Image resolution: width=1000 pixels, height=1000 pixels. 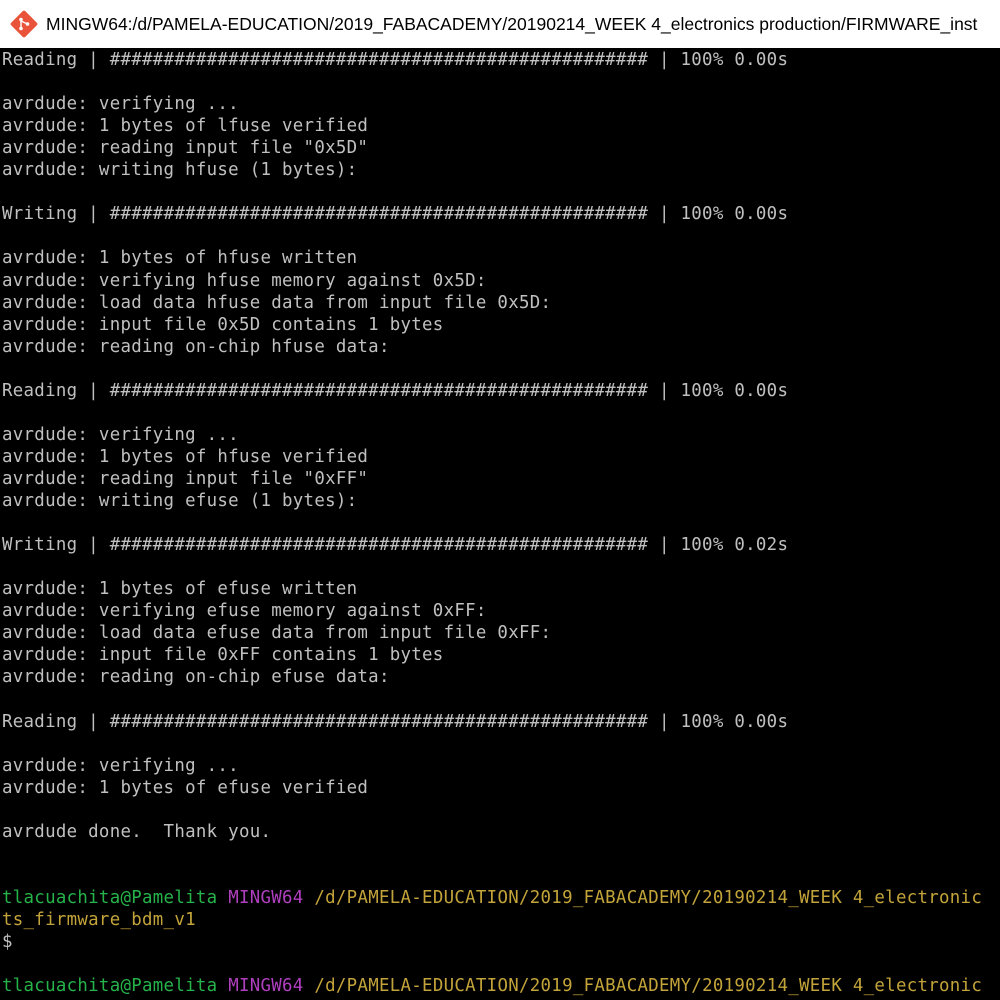 What do you see at coordinates (180, 258) in the screenshot?
I see `output-line: avrdude: 1 bytes of hfuse written` at bounding box center [180, 258].